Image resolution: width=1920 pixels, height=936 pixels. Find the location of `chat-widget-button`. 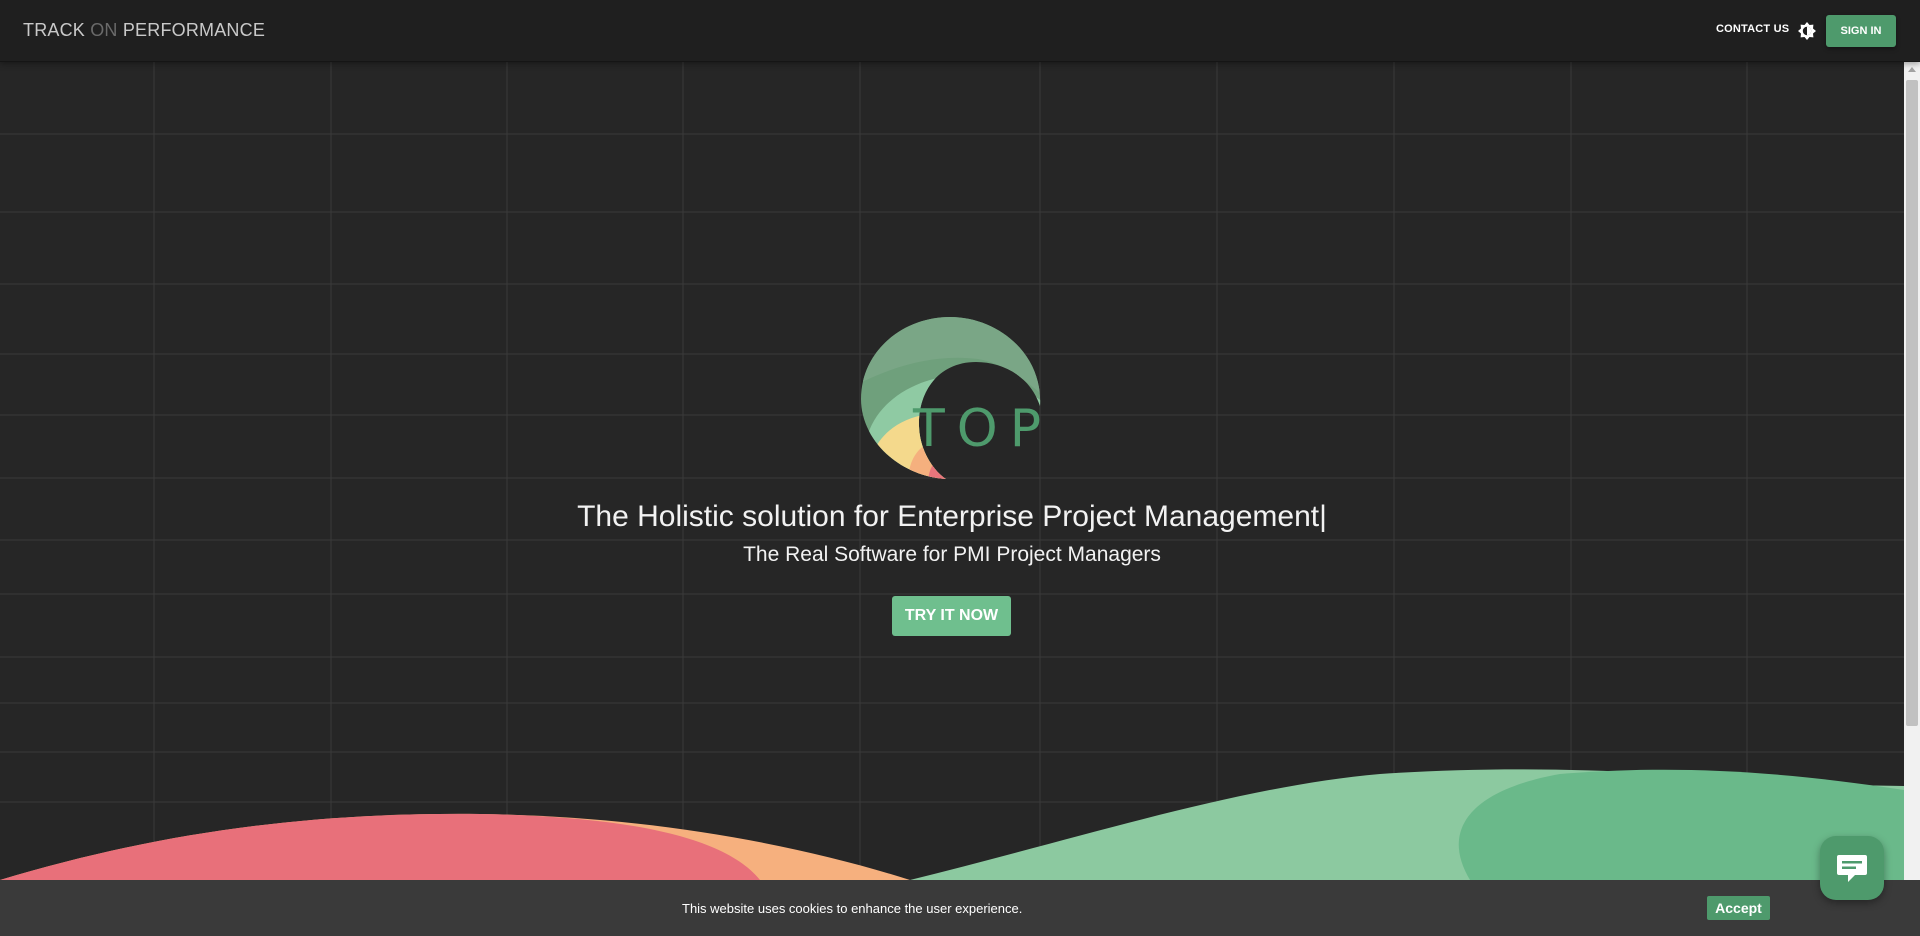

chat-widget-button is located at coordinates (1852, 868).